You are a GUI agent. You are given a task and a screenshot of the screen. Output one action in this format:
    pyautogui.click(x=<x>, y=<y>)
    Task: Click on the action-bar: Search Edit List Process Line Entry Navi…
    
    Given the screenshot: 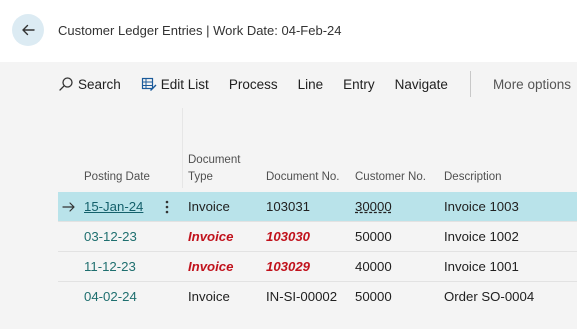 What is the action you would take?
    pyautogui.click(x=317, y=84)
    